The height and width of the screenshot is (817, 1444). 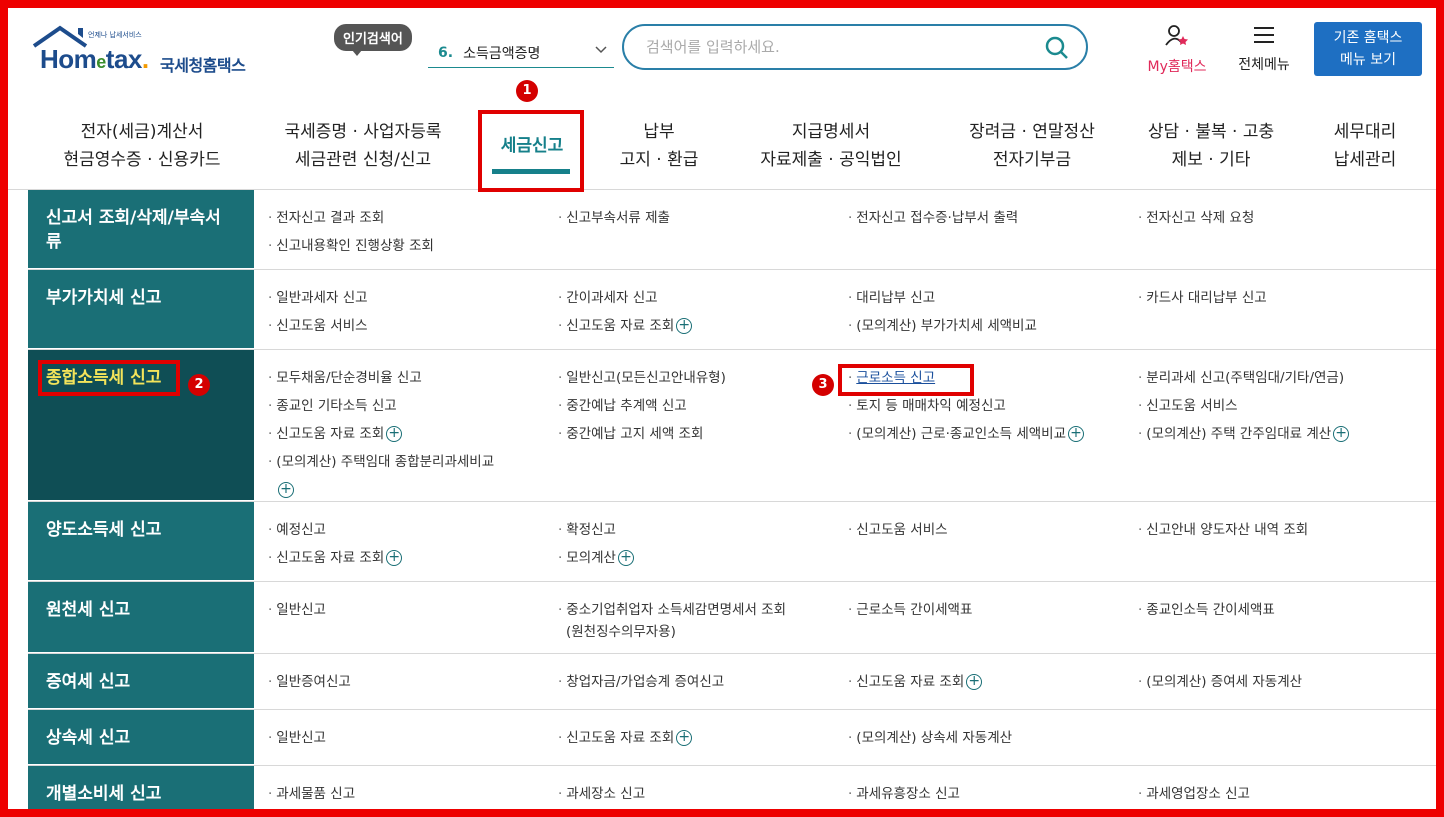 I want to click on link-item: 근로소득 간이세액표, so click(x=993, y=607).